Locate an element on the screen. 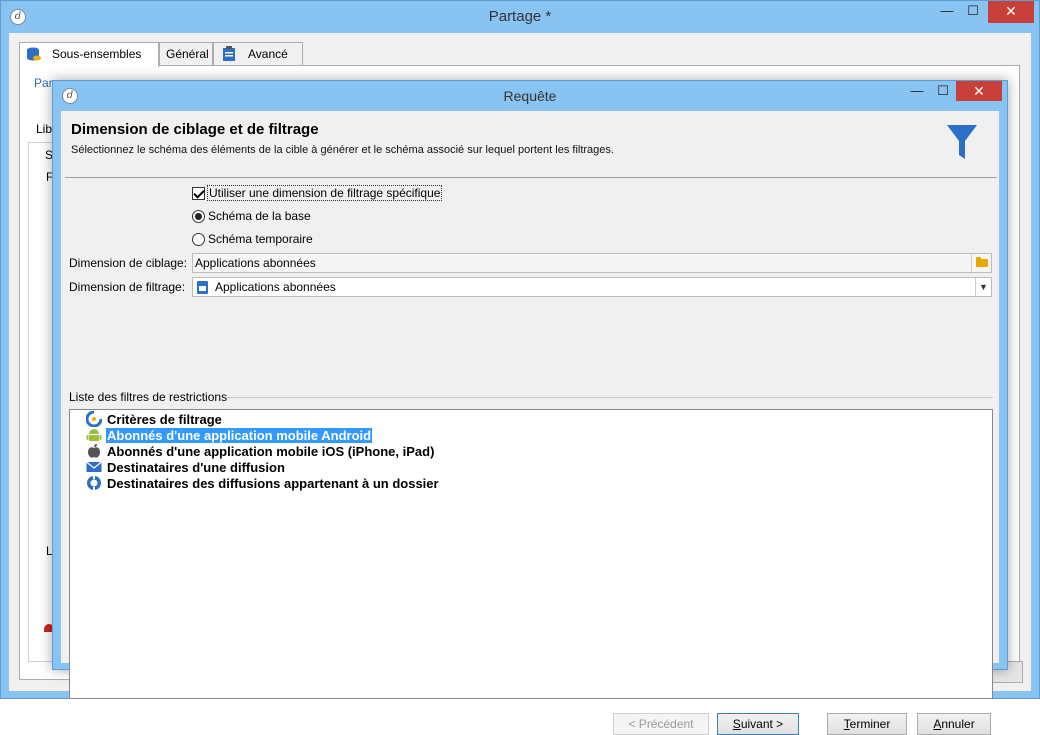  tab-sous-ensembles: Sous-ensembles is located at coordinates (89, 54).